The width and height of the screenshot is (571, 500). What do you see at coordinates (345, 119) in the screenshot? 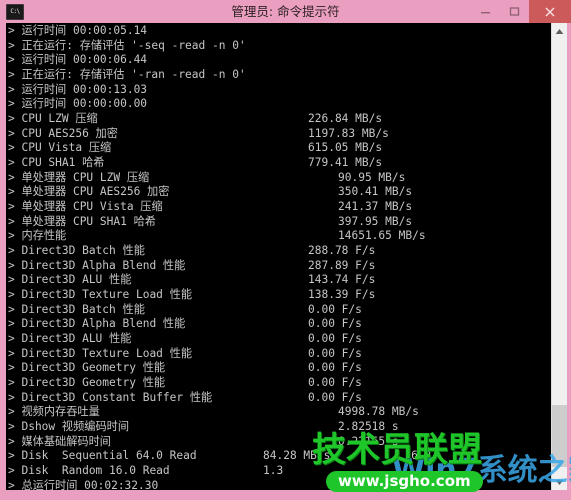
I see `console-line-value: 226.84 MB/s` at bounding box center [345, 119].